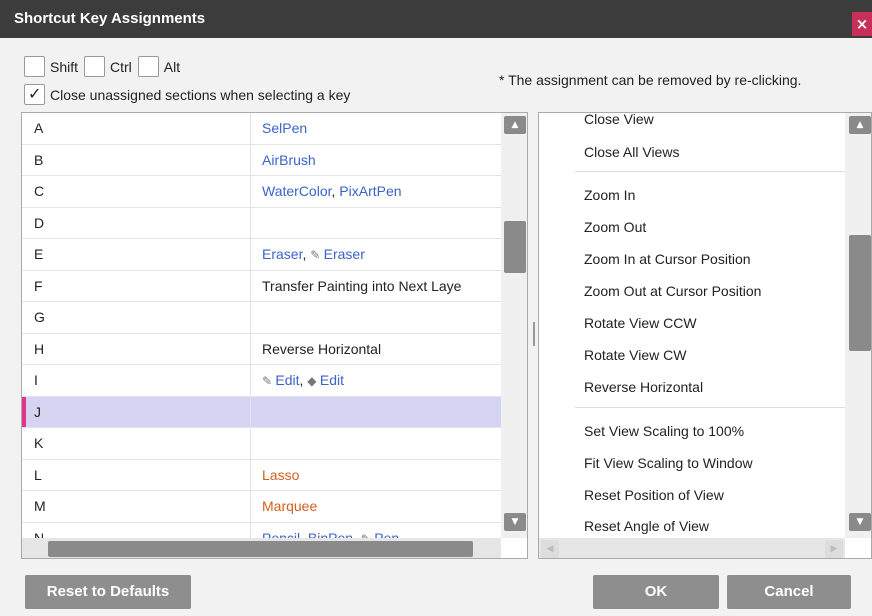  What do you see at coordinates (692, 548) in the screenshot?
I see `command-list-hscrollbar: ◀ ▶` at bounding box center [692, 548].